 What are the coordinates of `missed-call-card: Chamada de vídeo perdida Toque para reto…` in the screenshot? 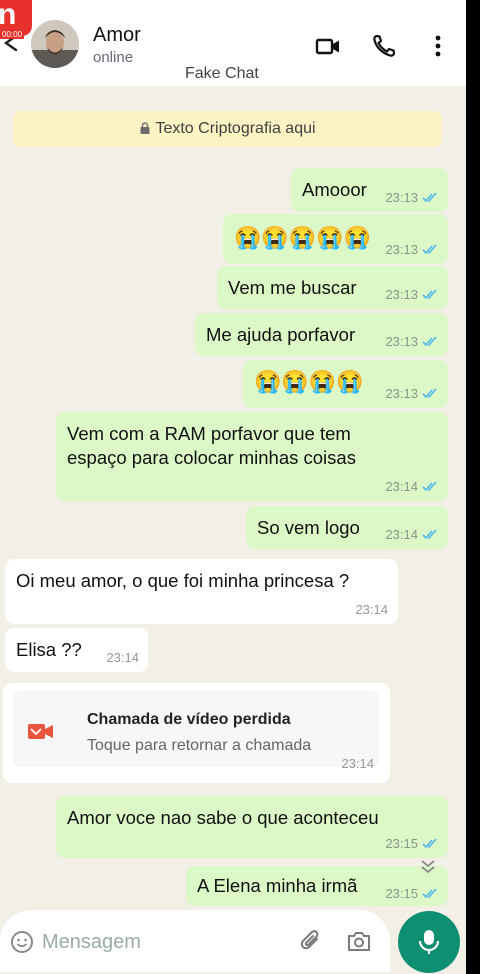 It's located at (196, 733).